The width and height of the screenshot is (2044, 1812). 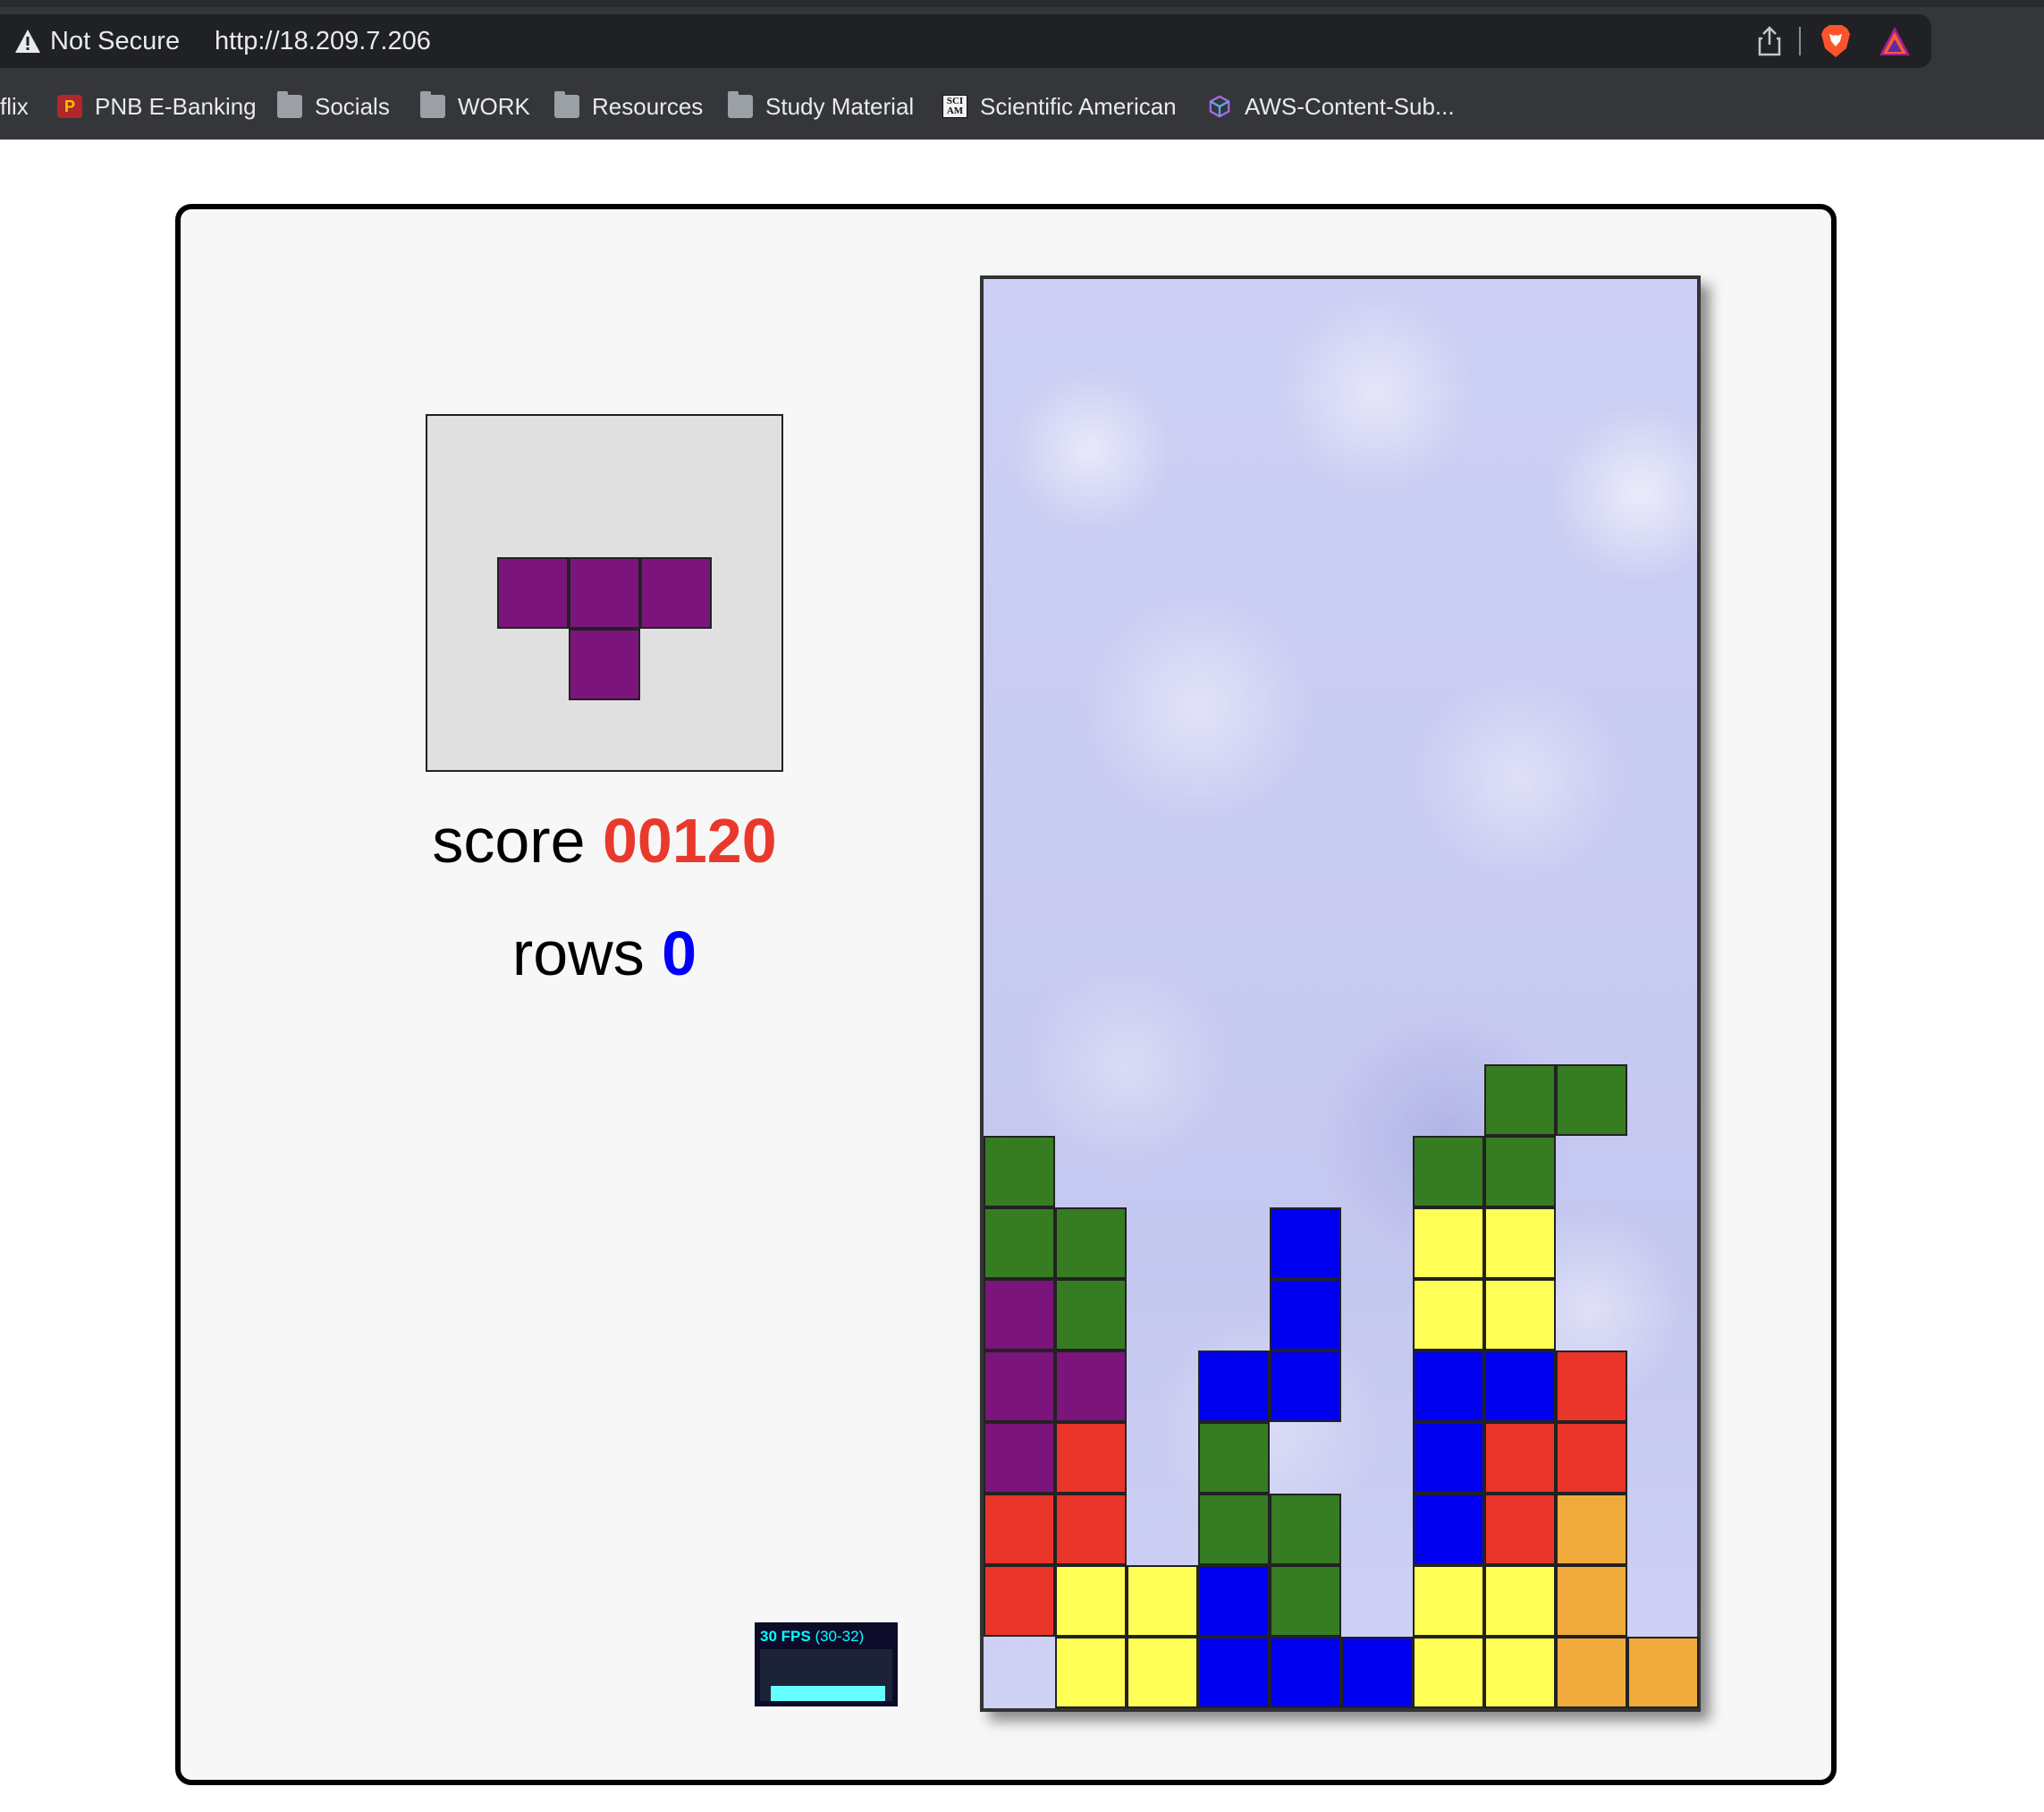 I want to click on bookmark-socials: Socials, so click(x=333, y=107).